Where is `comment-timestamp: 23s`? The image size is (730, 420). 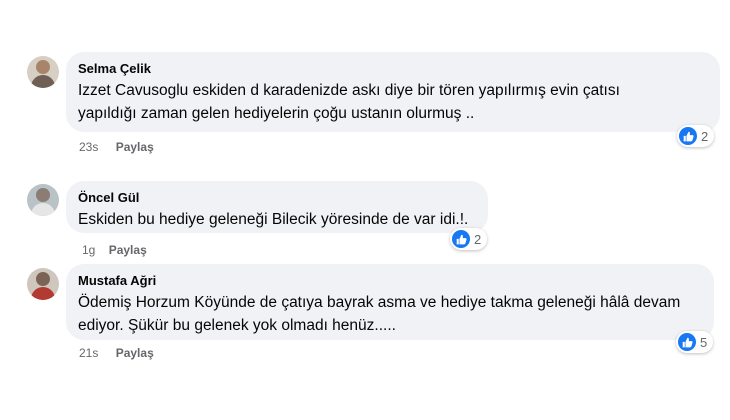
comment-timestamp: 23s is located at coordinates (88, 147).